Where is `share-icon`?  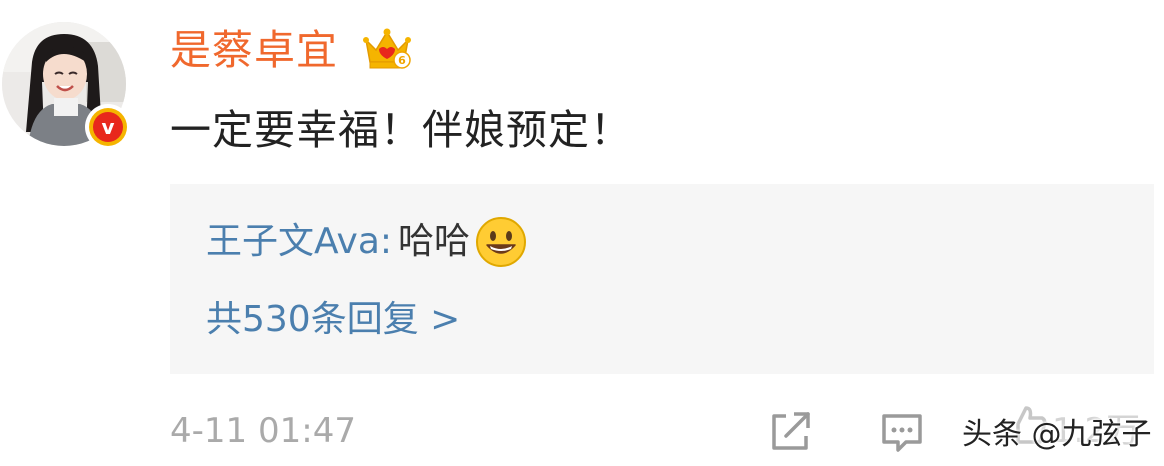
share-icon is located at coordinates (790, 432).